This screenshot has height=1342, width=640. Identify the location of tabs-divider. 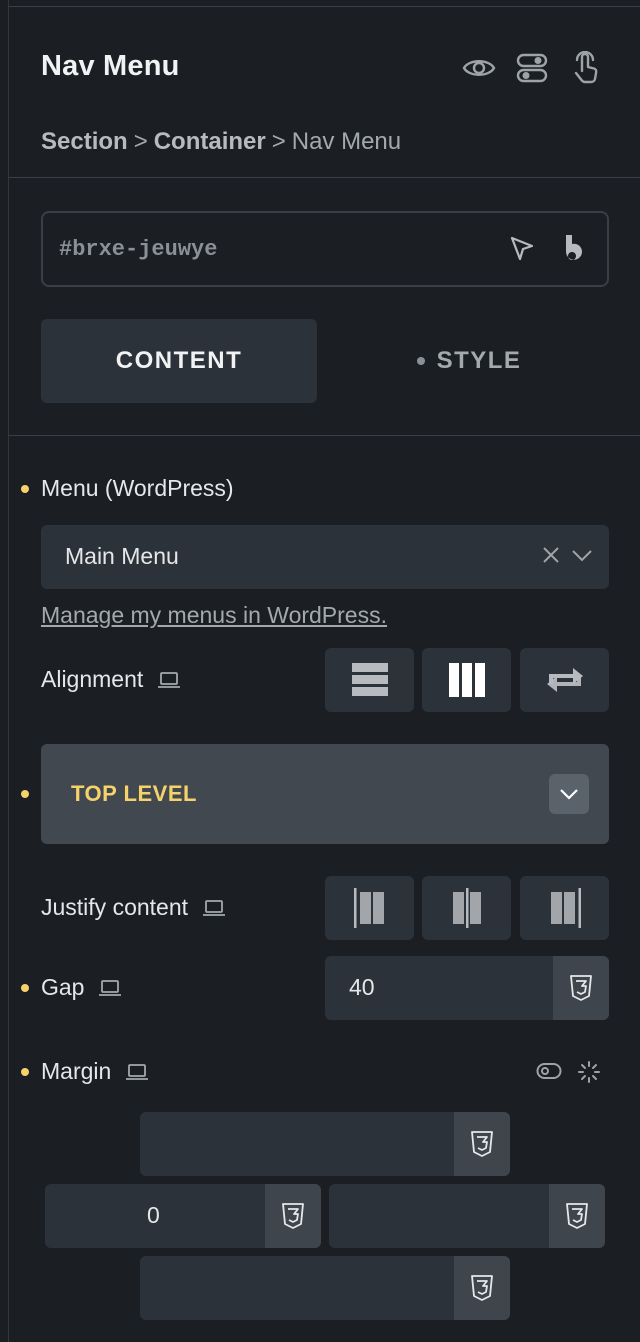
(324, 435).